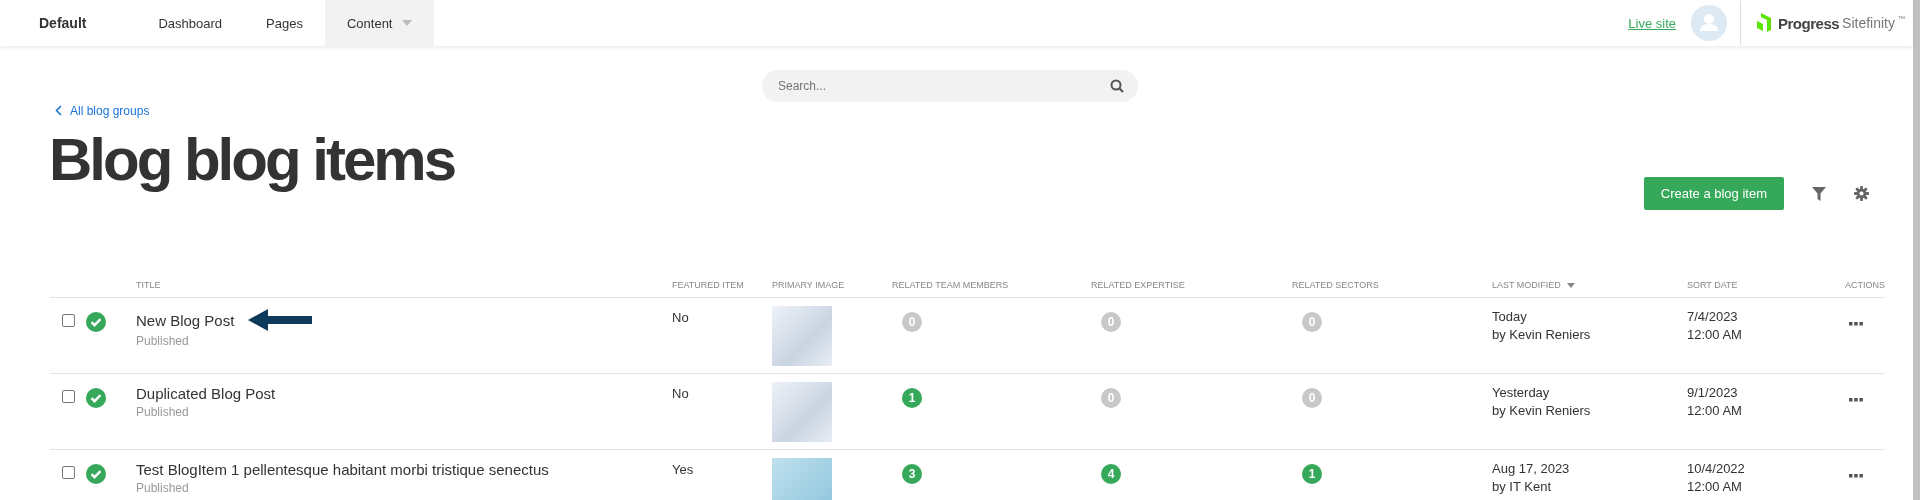 The height and width of the screenshot is (500, 1920). What do you see at coordinates (1809, 23) in the screenshot?
I see `logo-text: Progress` at bounding box center [1809, 23].